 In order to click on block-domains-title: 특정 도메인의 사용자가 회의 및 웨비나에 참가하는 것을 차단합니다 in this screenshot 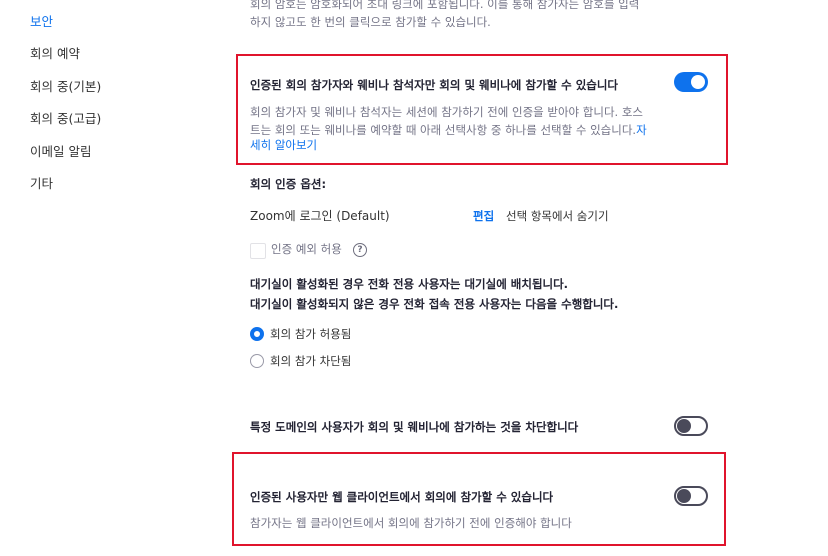, I will do `click(414, 427)`.